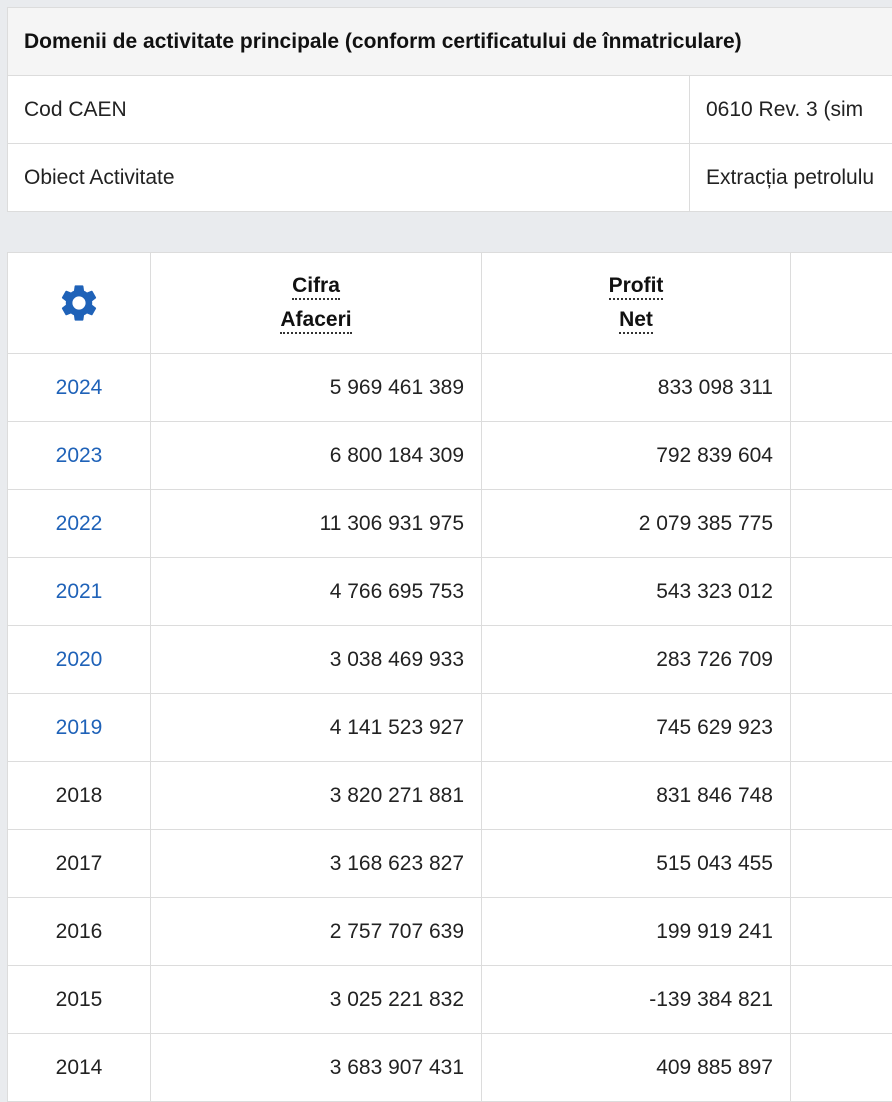 This screenshot has width=892, height=1102. What do you see at coordinates (636, 864) in the screenshot?
I see `profit-net-cell: 515 043 455` at bounding box center [636, 864].